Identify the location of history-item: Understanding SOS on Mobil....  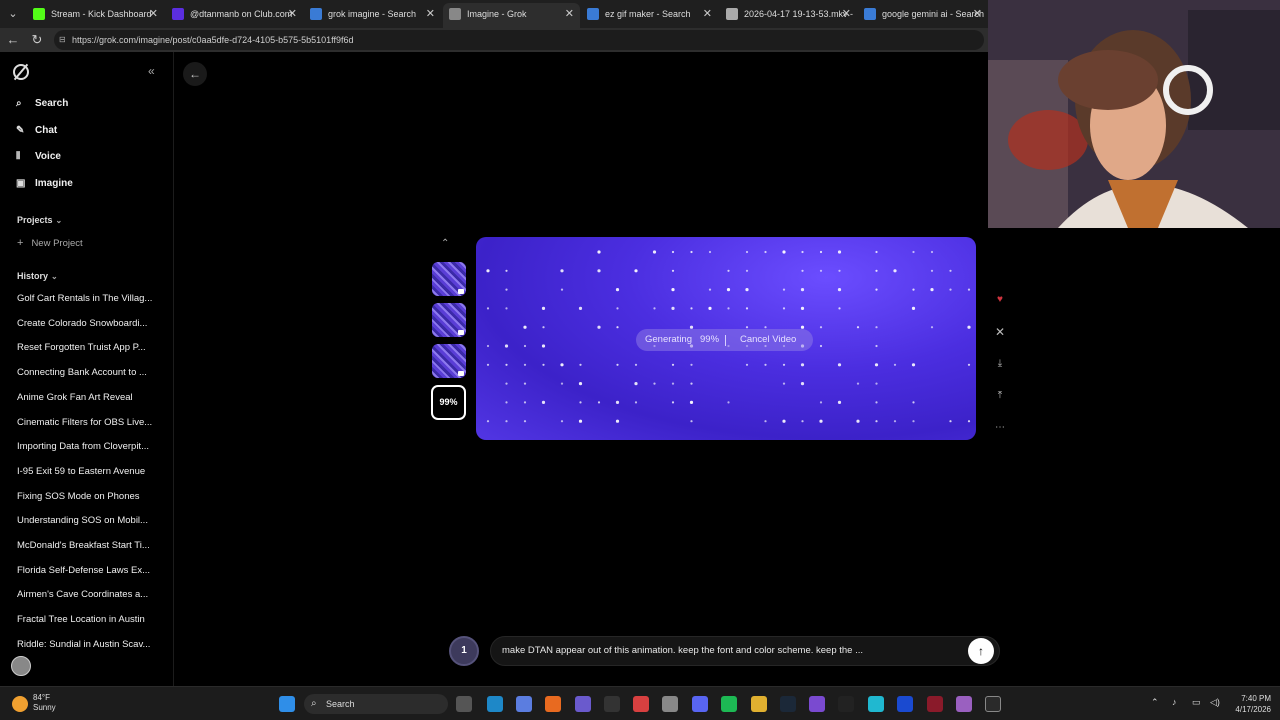
(87, 520).